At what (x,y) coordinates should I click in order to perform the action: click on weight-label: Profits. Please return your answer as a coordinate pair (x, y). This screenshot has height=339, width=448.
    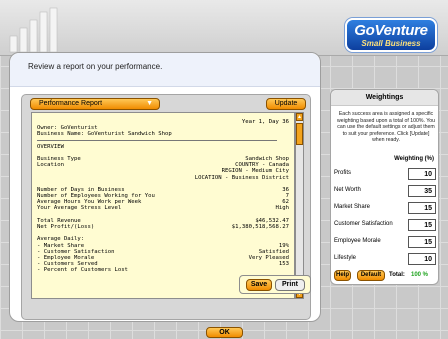
    Looking at the image, I should click on (343, 173).